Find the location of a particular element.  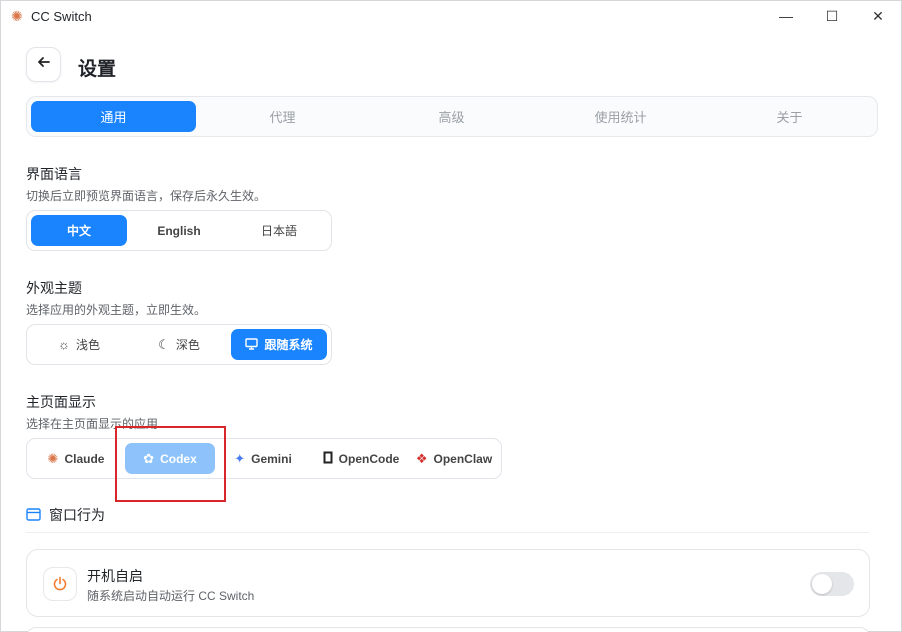

autostart-description: 随系统启动自动运行 CC Switch is located at coordinates (171, 596).